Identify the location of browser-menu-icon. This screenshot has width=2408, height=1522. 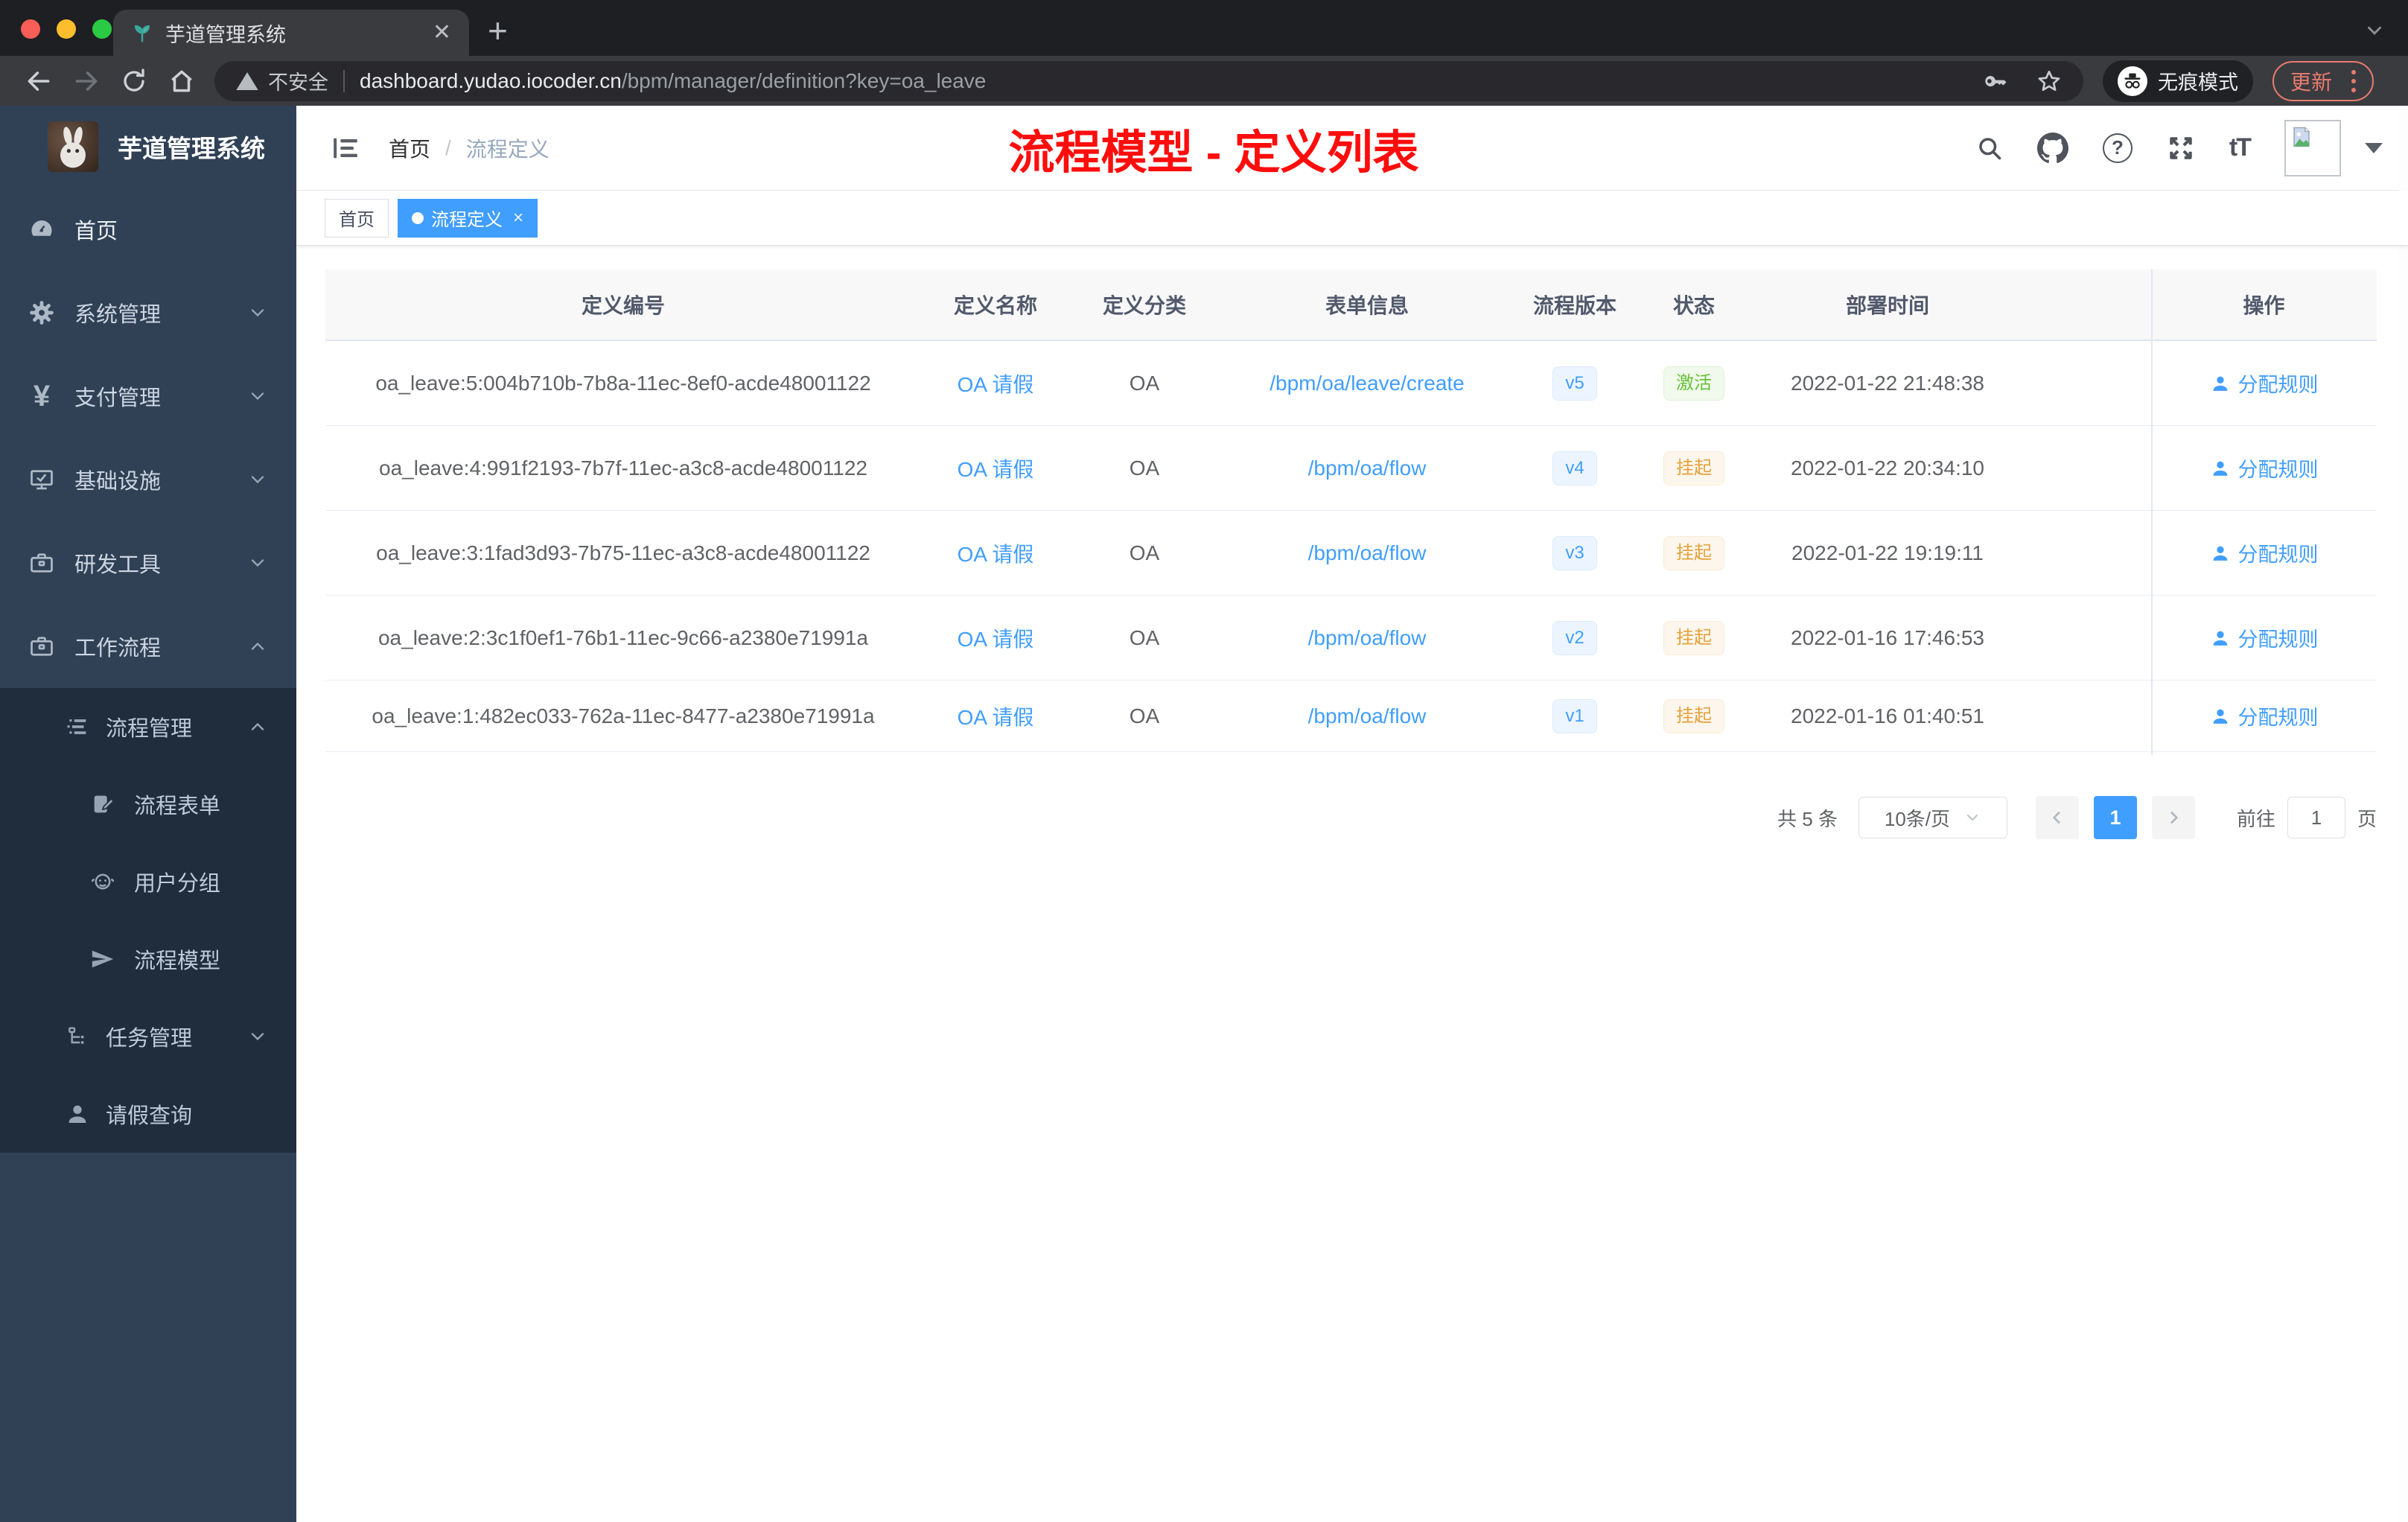
(2353, 80).